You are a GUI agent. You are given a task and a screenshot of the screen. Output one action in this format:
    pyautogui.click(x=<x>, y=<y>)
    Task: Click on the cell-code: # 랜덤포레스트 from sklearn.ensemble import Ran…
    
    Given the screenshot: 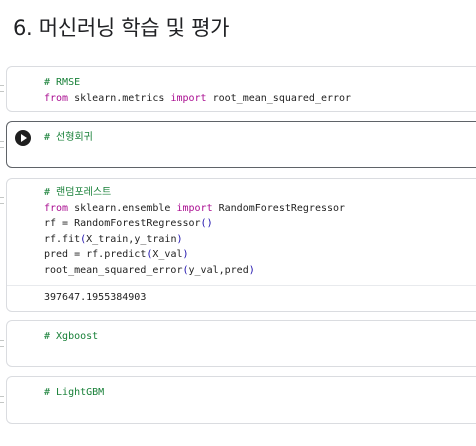 What is the action you would take?
    pyautogui.click(x=194, y=231)
    